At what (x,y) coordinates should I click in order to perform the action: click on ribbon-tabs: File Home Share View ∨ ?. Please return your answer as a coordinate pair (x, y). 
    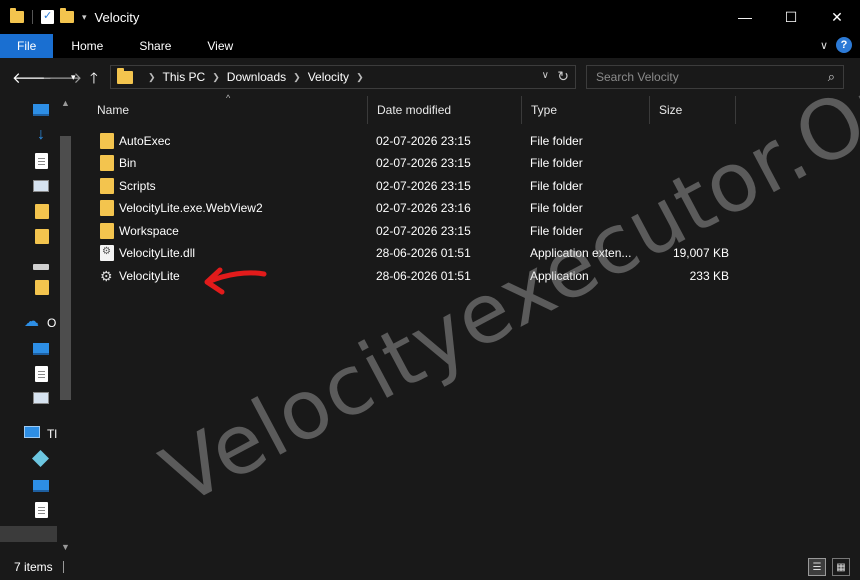
    Looking at the image, I should click on (430, 46).